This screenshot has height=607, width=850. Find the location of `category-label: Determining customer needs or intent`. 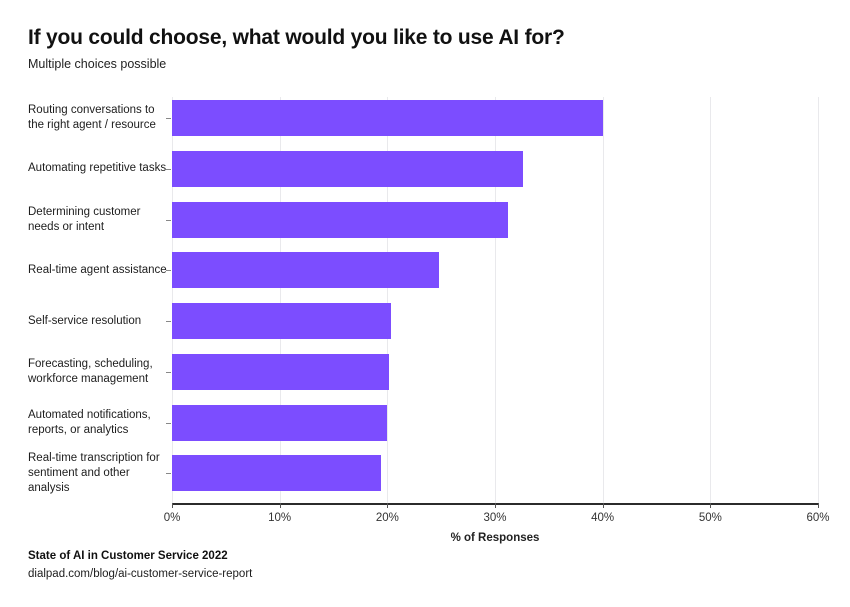

category-label: Determining customer needs or intent is located at coordinates (98, 220).